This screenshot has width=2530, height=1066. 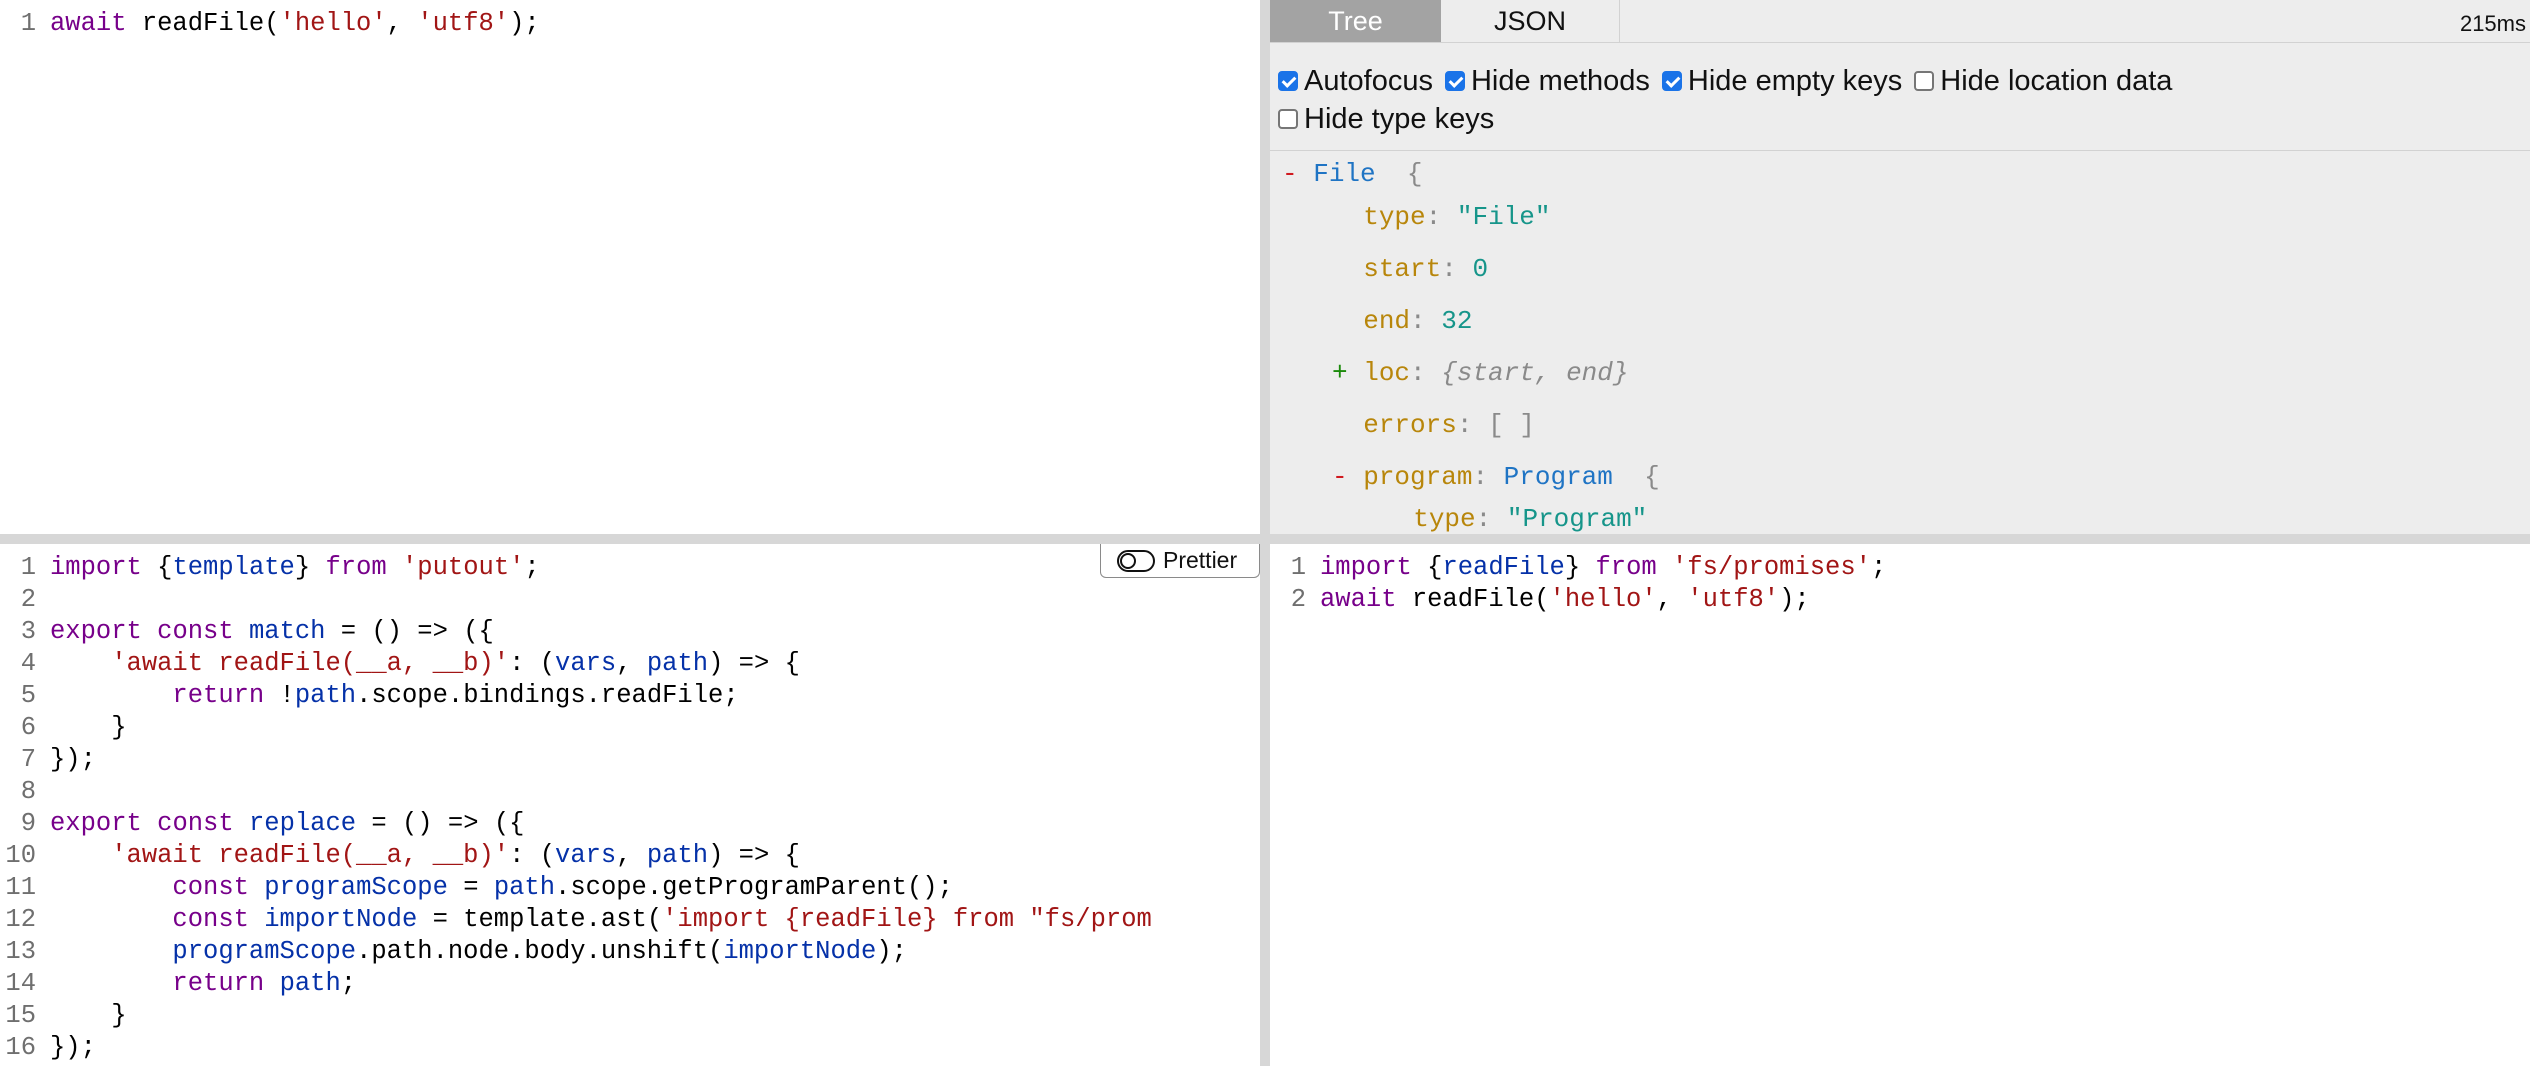 What do you see at coordinates (630, 792) in the screenshot?
I see `code-line: 8` at bounding box center [630, 792].